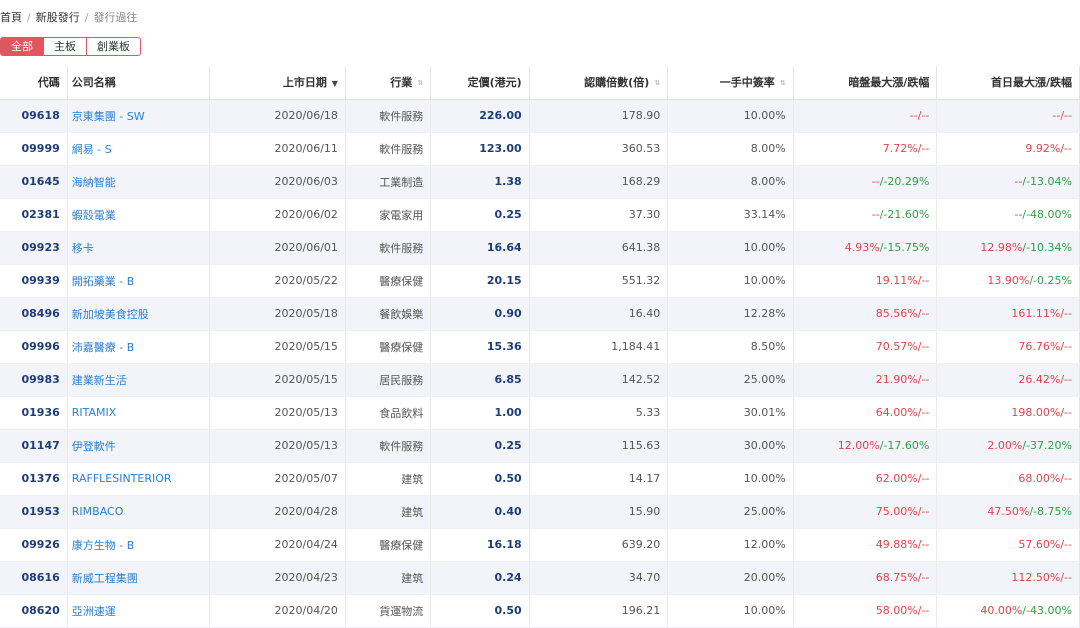  Describe the element at coordinates (22, 46) in the screenshot. I see `filter-all-button: 全部` at that location.